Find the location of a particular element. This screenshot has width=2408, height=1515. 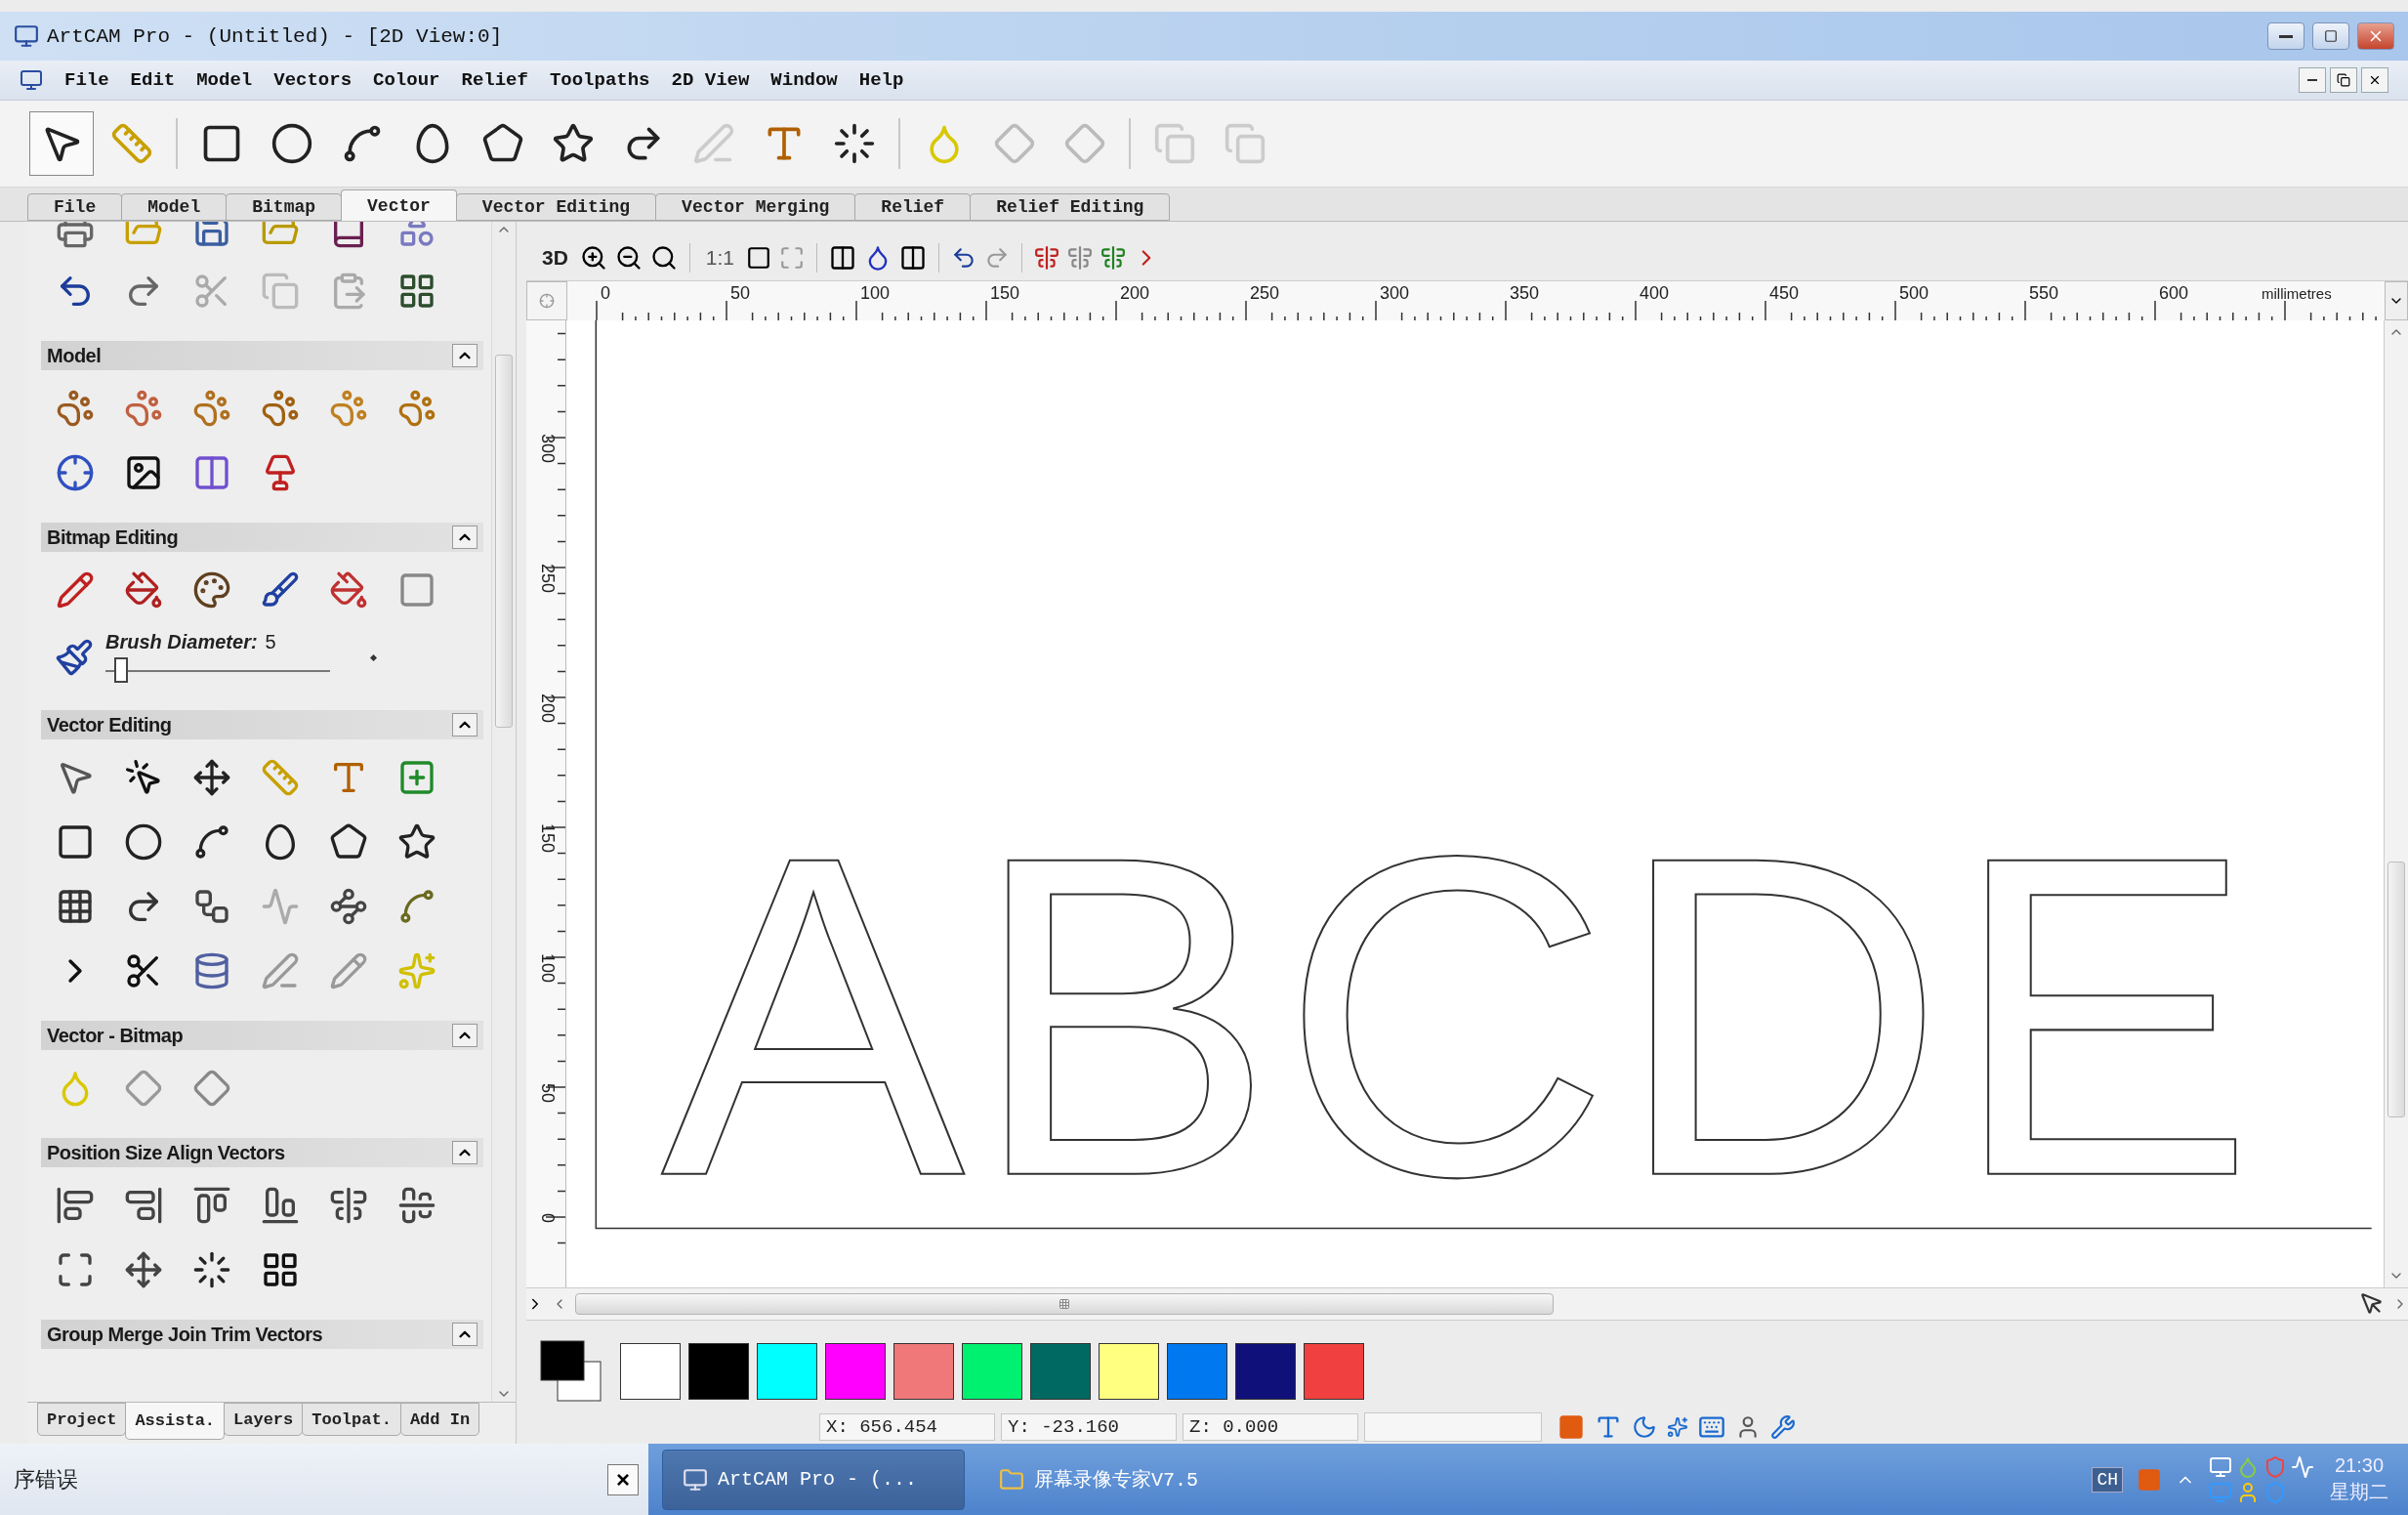

panel-tab: Toolpat. is located at coordinates (351, 1419).